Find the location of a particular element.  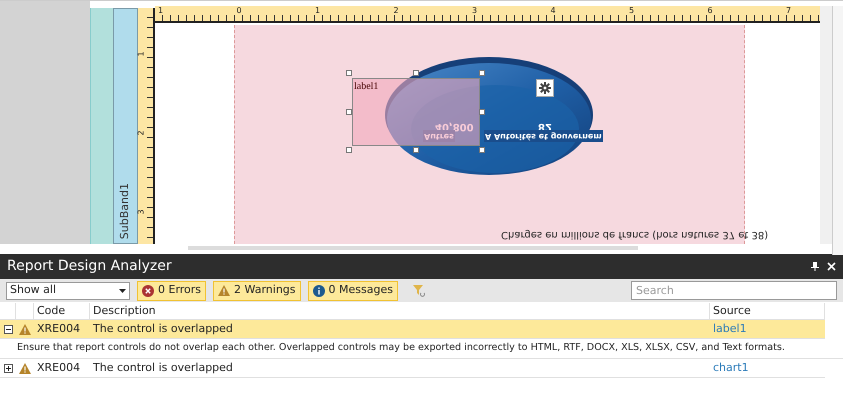

filter-toggle: 0 Errors is located at coordinates (171, 290).